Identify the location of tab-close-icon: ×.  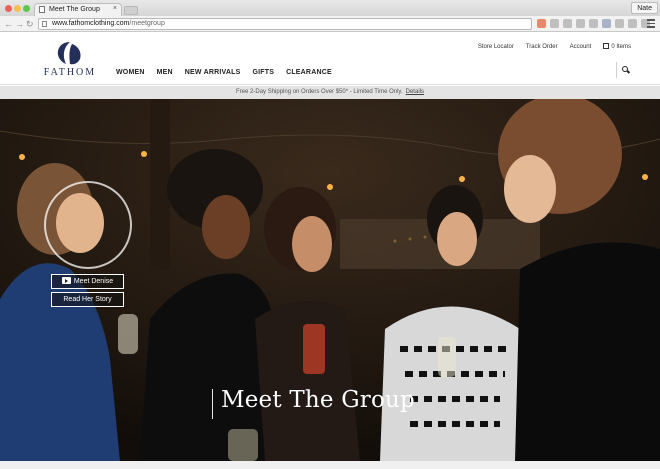
(115, 8).